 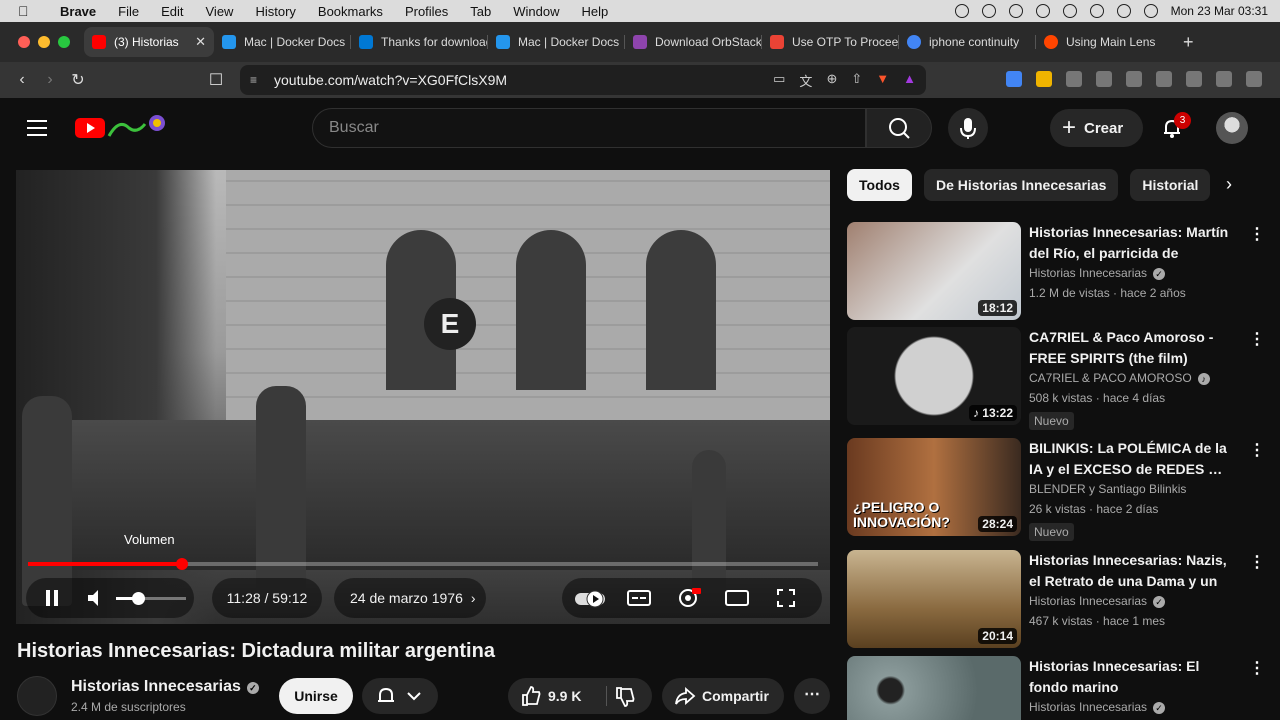 I want to click on back-icon: ‹, so click(x=22, y=80).